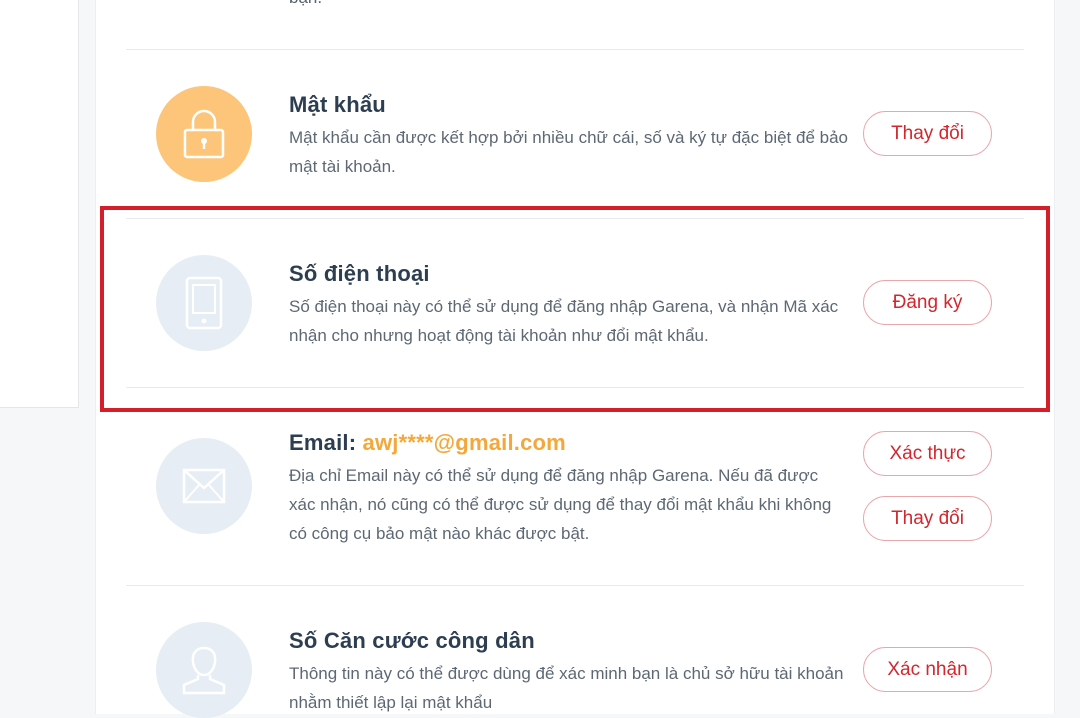 The height and width of the screenshot is (718, 1080). What do you see at coordinates (305, 4) in the screenshot?
I see `previous-section-text: bạn.` at bounding box center [305, 4].